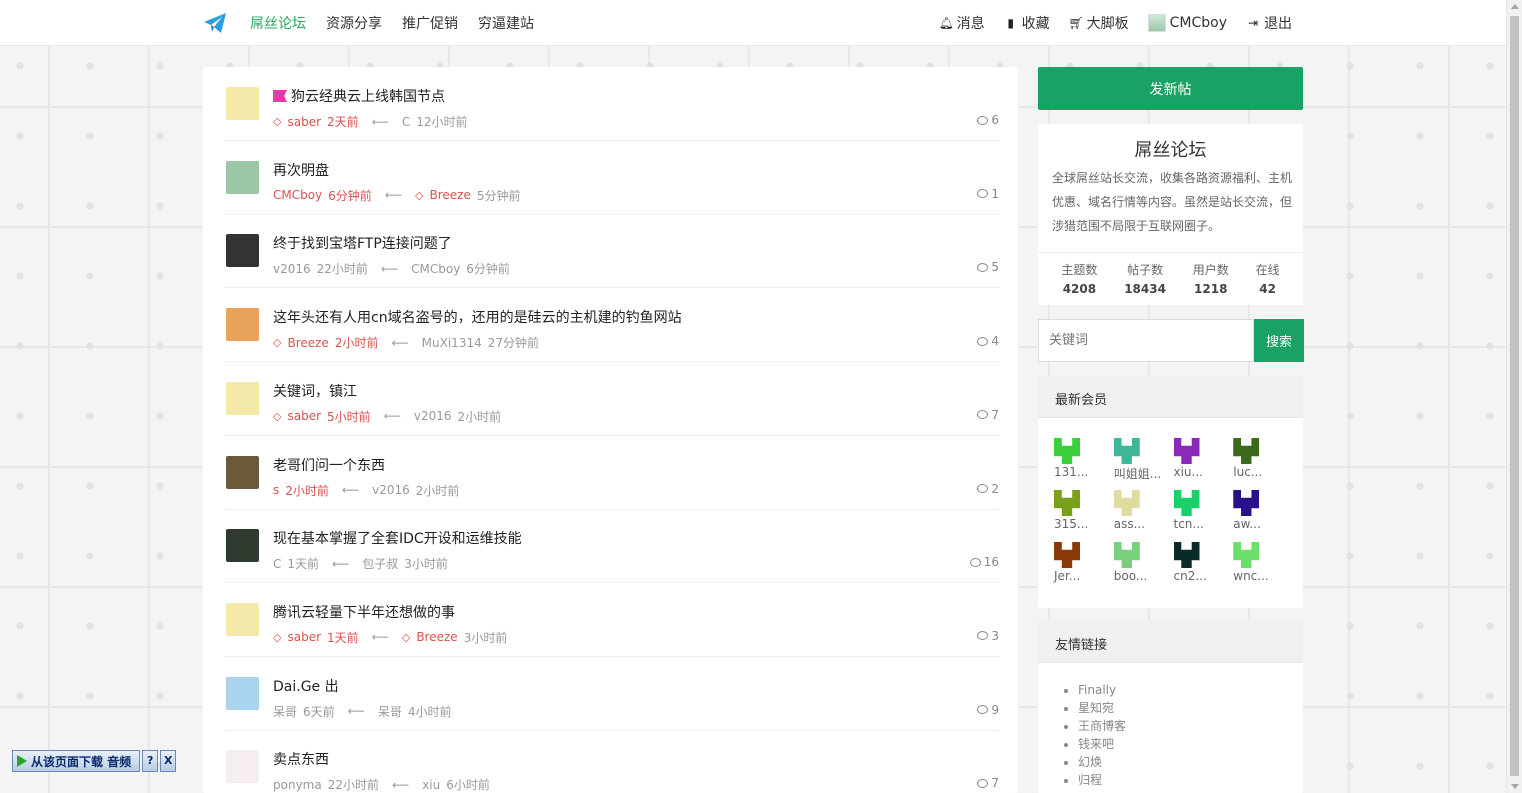 This screenshot has width=1522, height=793. What do you see at coordinates (150, 761) in the screenshot?
I see `help-button: ?` at bounding box center [150, 761].